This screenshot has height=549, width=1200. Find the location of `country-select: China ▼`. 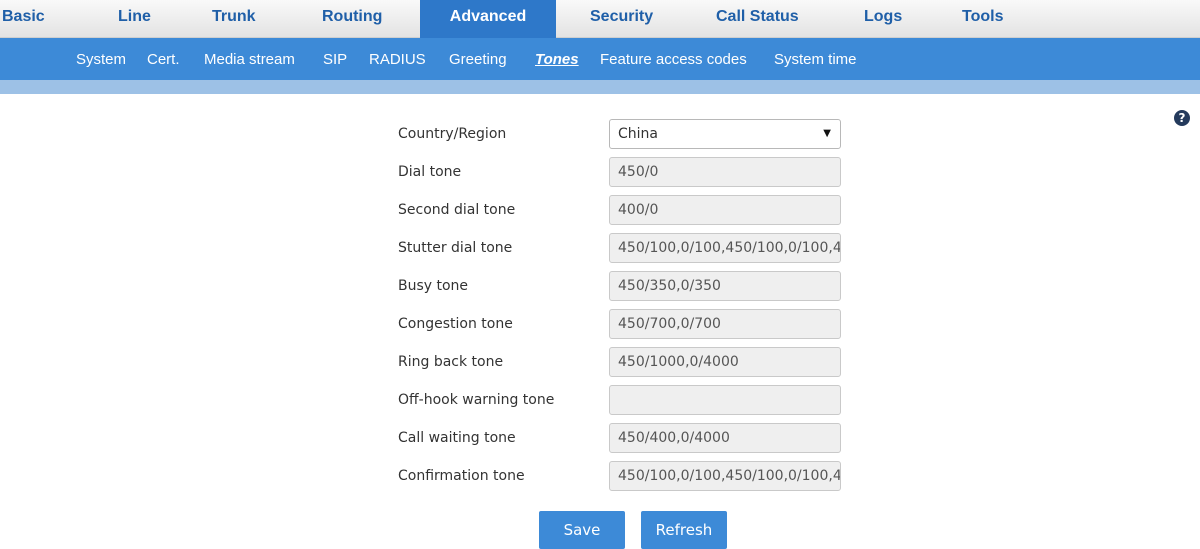

country-select: China ▼ is located at coordinates (725, 134).